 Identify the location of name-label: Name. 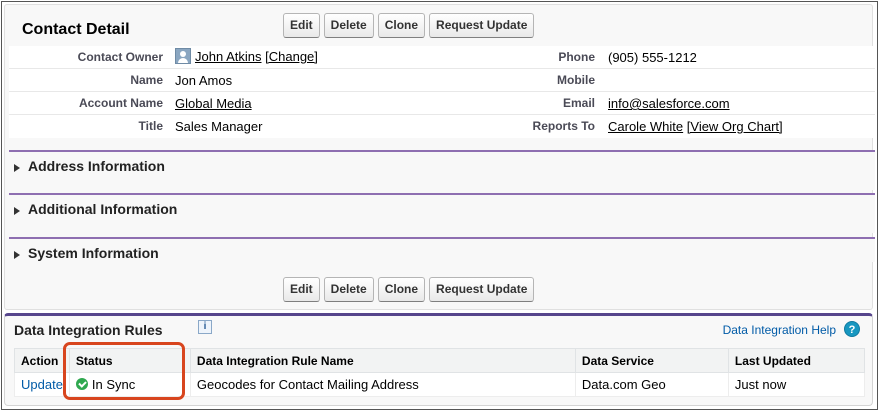
(146, 80).